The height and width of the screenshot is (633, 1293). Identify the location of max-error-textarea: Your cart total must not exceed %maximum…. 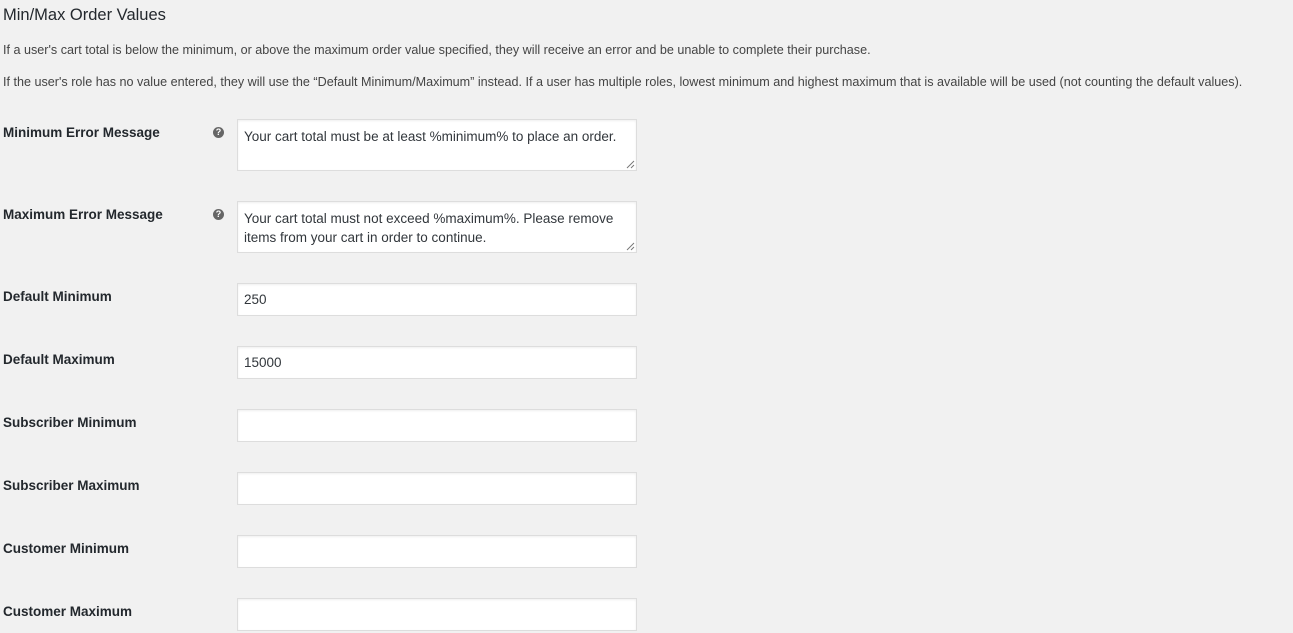
(437, 227).